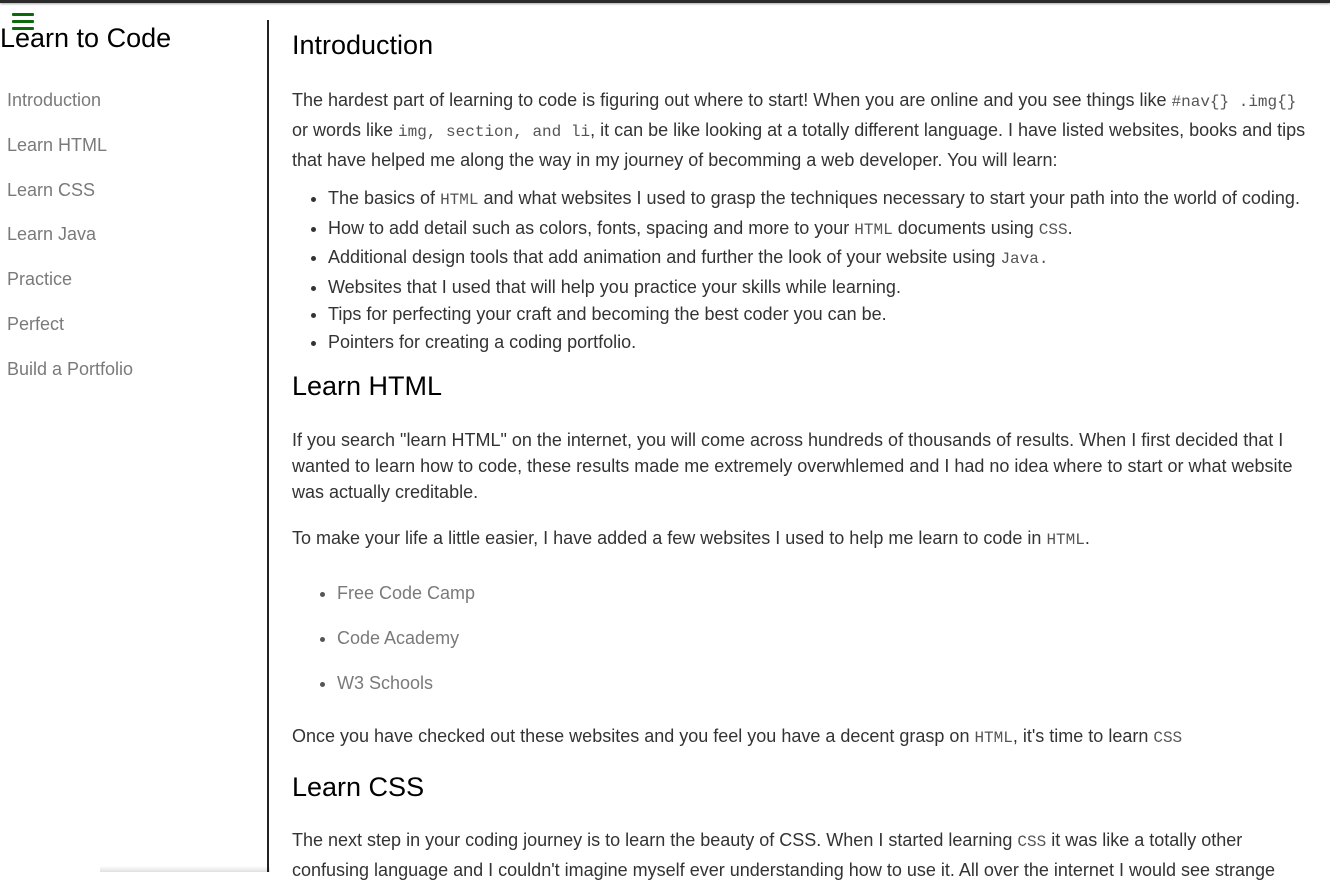  I want to click on section-title-introduction: Introduction, so click(363, 45).